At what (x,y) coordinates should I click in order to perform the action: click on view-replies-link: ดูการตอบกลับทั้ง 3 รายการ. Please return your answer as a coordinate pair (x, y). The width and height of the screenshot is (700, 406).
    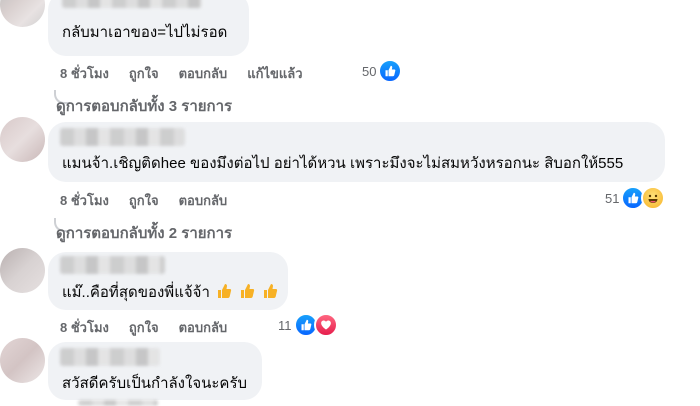
    Looking at the image, I should click on (144, 106).